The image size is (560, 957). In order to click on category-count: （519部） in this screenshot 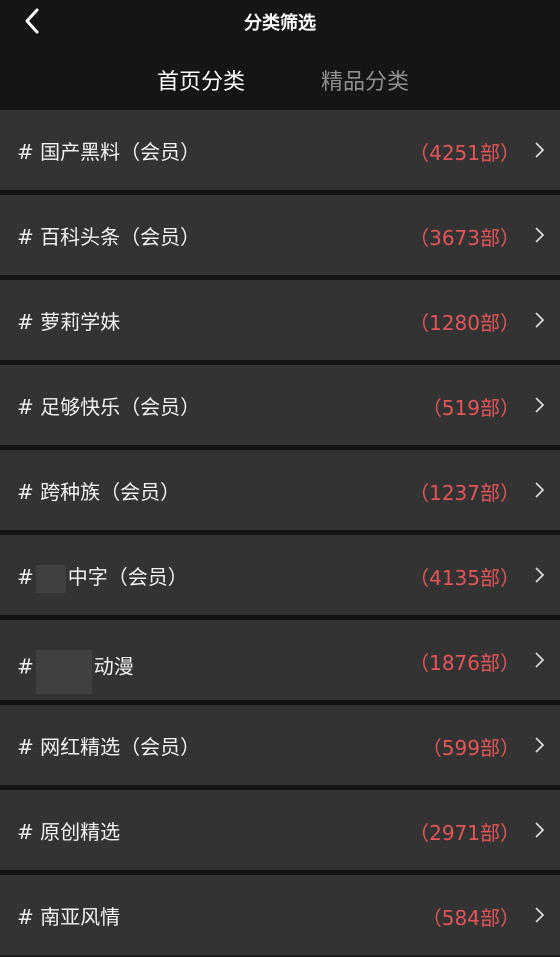, I will do `click(470, 408)`.